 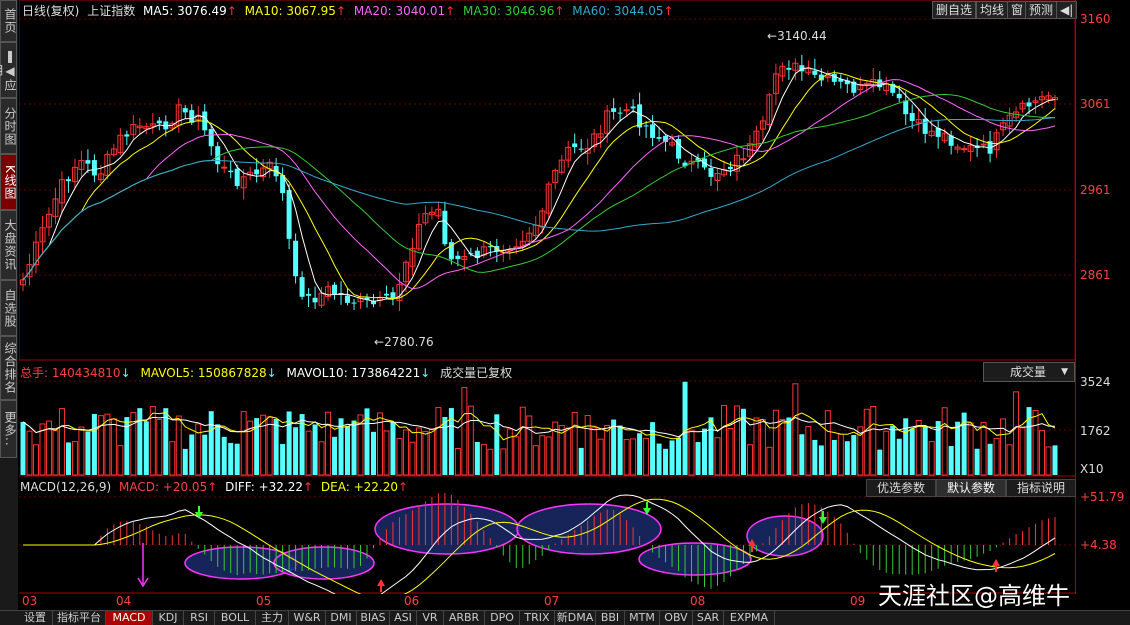 I want to click on nav-watchlist: 自选股, so click(x=8, y=308).